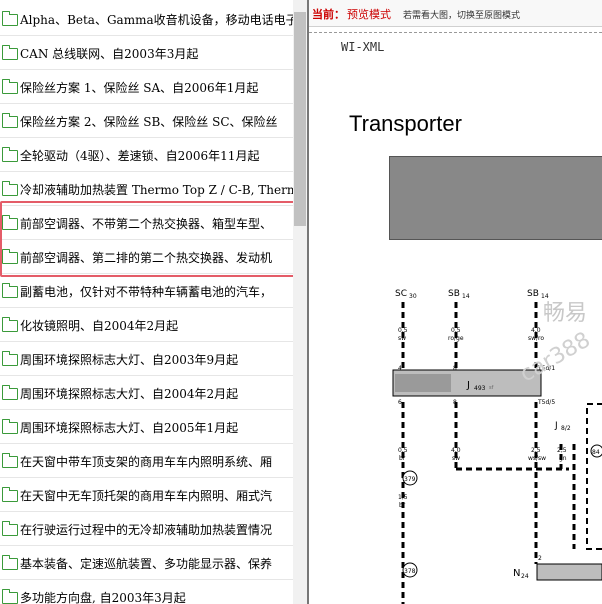 This screenshot has height=604, width=602. I want to click on j82-label: J, so click(556, 426).